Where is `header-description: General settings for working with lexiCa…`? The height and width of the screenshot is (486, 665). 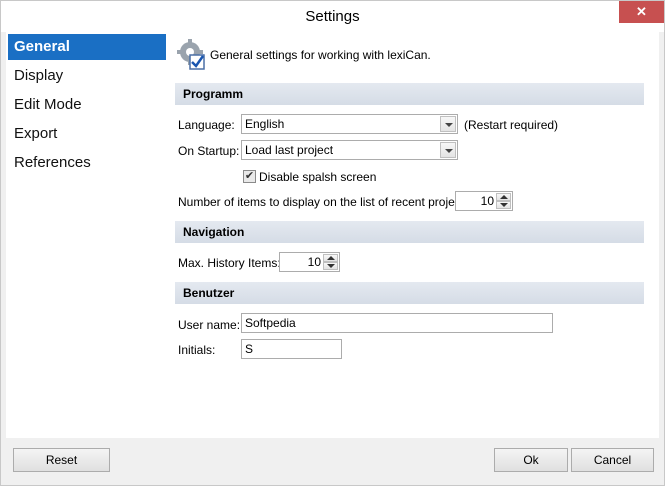
header-description: General settings for working with lexiCa… is located at coordinates (320, 55).